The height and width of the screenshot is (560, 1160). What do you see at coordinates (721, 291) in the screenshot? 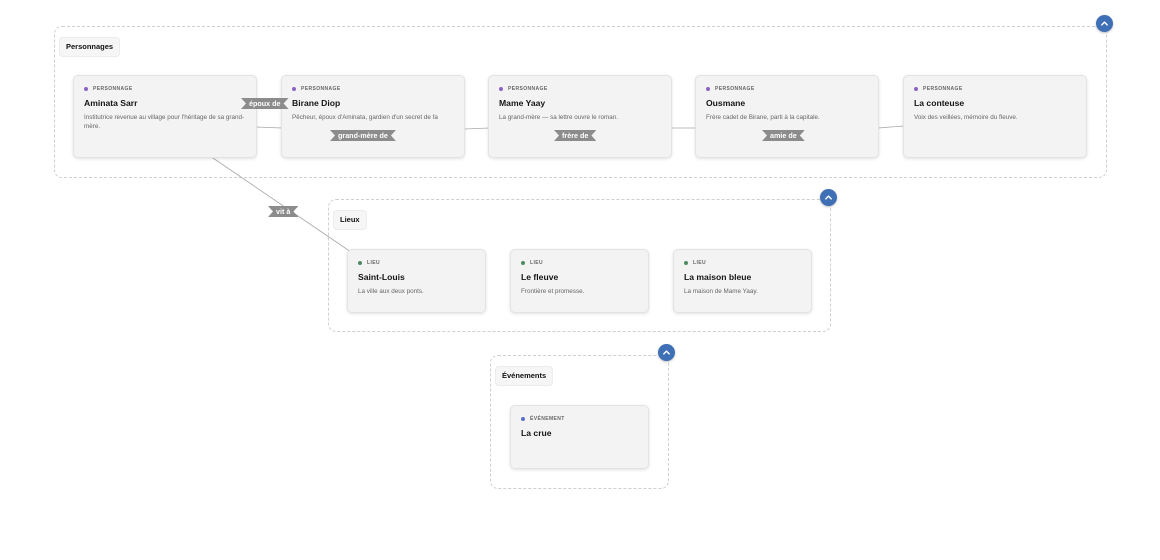
I see `node-desc: La maison de Mame Yaay.` at bounding box center [721, 291].